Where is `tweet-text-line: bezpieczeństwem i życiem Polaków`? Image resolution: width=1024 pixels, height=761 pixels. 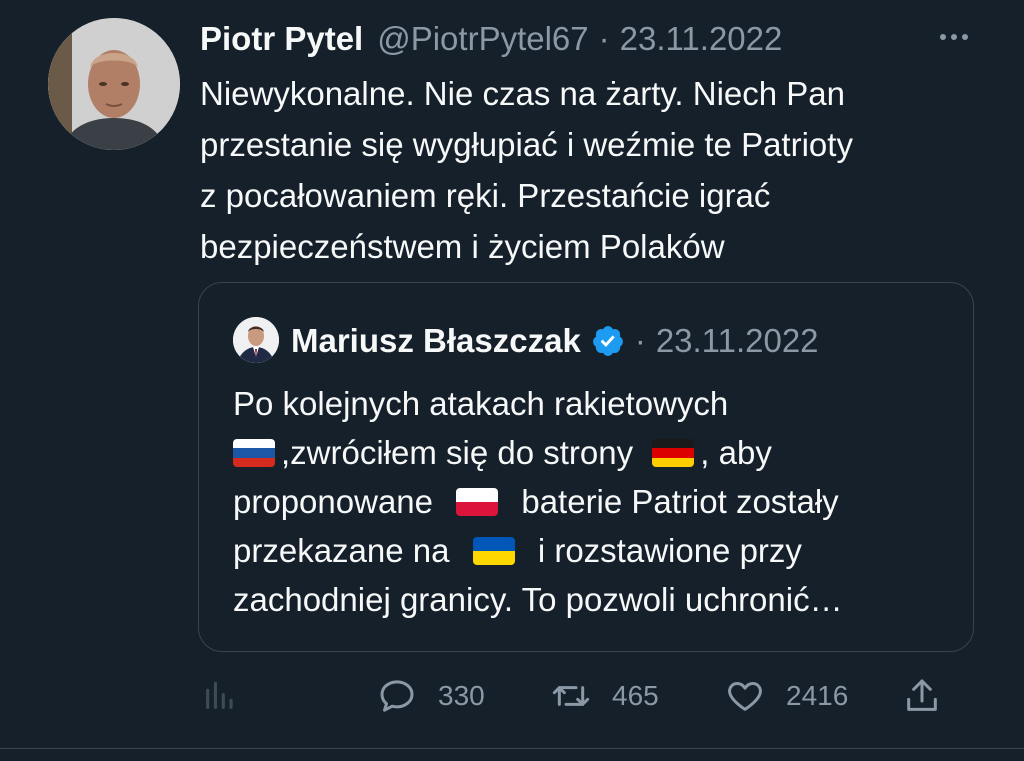 tweet-text-line: bezpieczeństwem i życiem Polaków is located at coordinates (462, 246).